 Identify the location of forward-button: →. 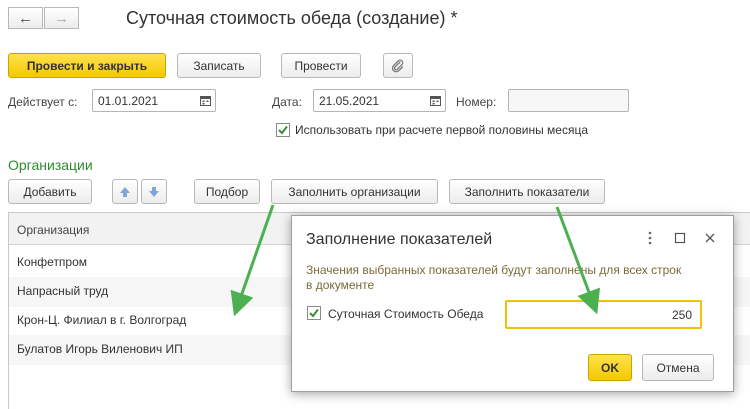
(61, 18).